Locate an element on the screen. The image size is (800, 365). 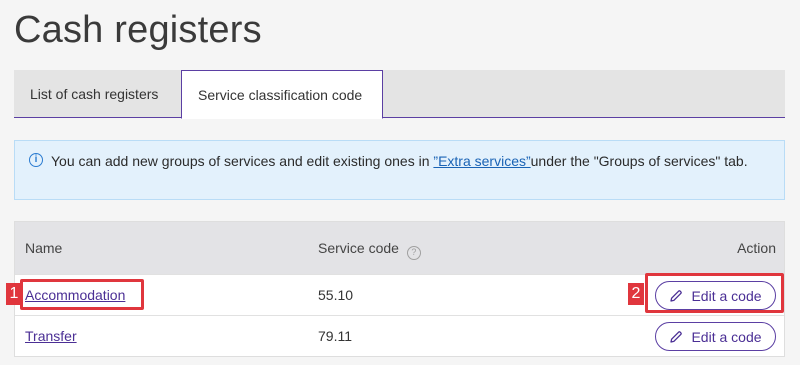
pencil-icon is located at coordinates (676, 336).